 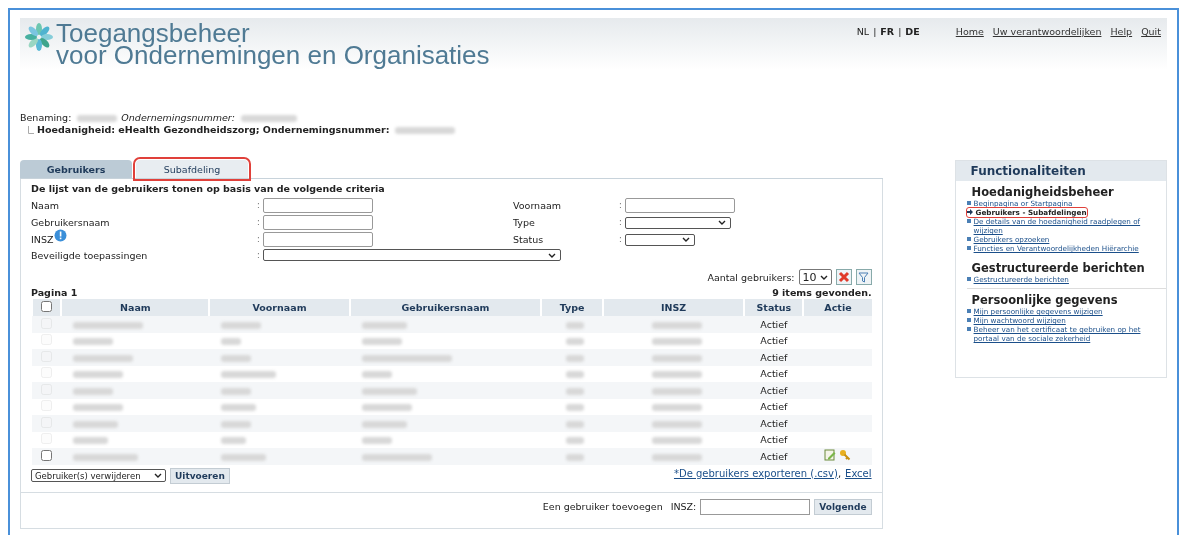 I want to click on execute-button: Uitvoeren, so click(x=200, y=475).